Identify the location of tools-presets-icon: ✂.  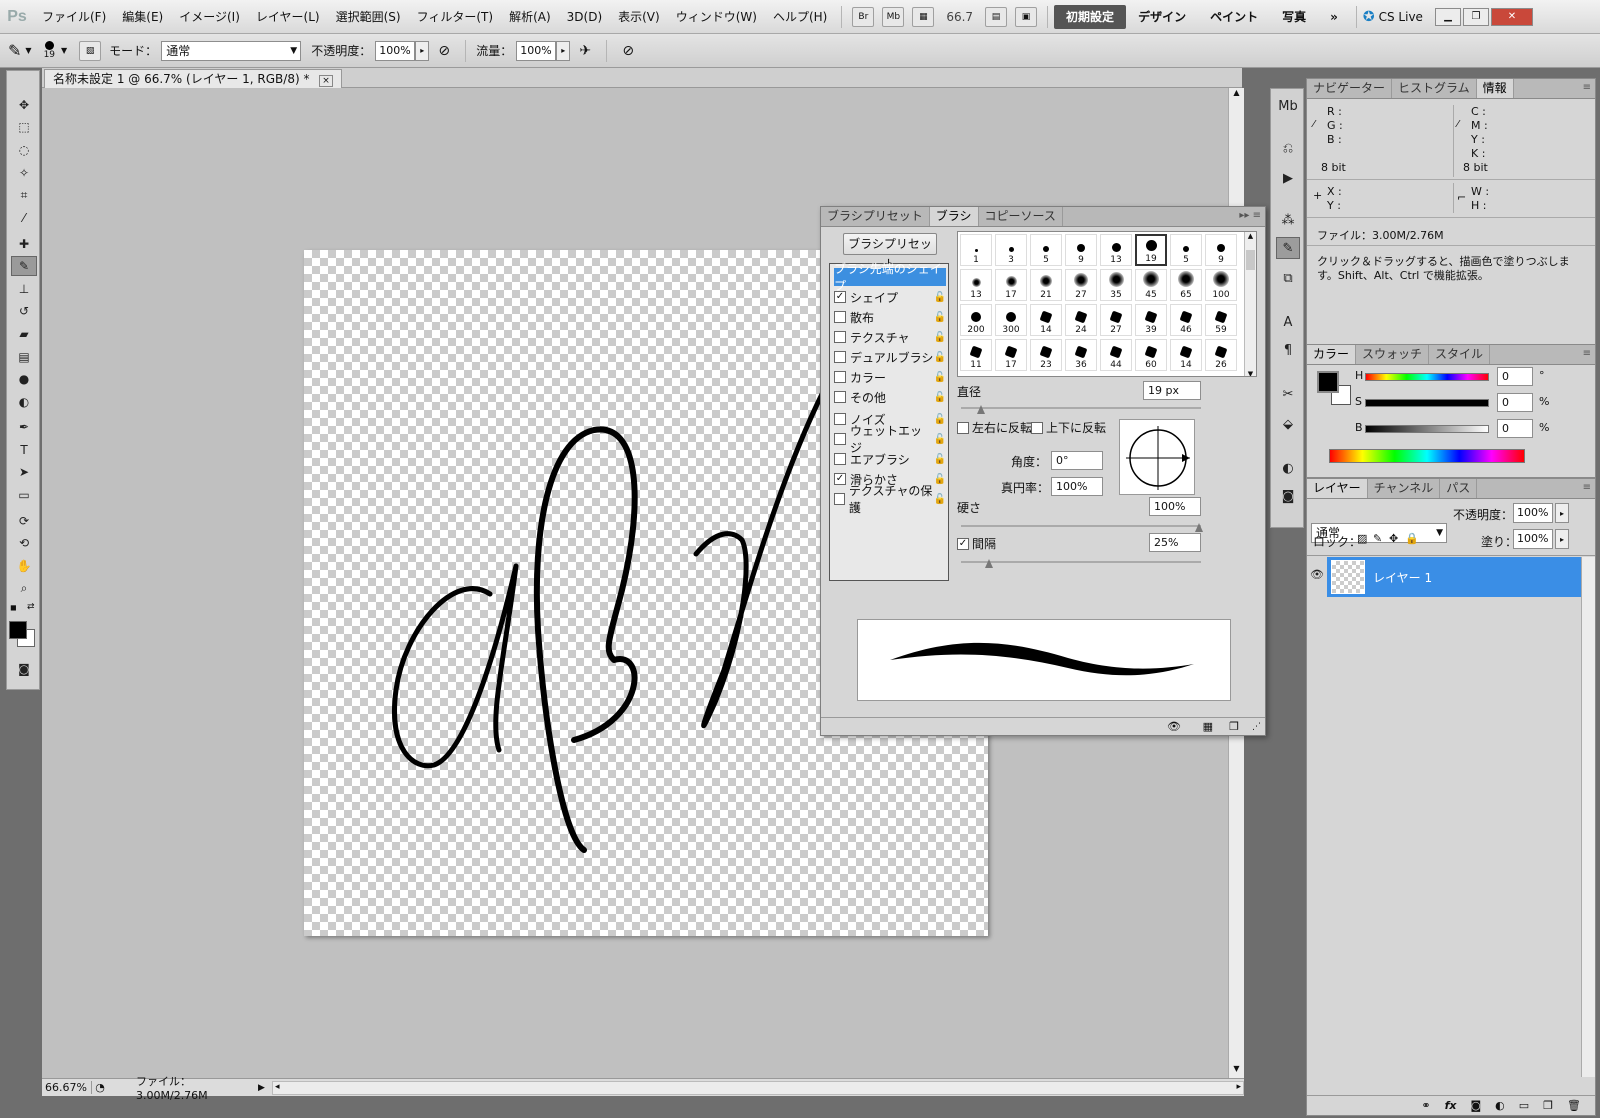
(1288, 394).